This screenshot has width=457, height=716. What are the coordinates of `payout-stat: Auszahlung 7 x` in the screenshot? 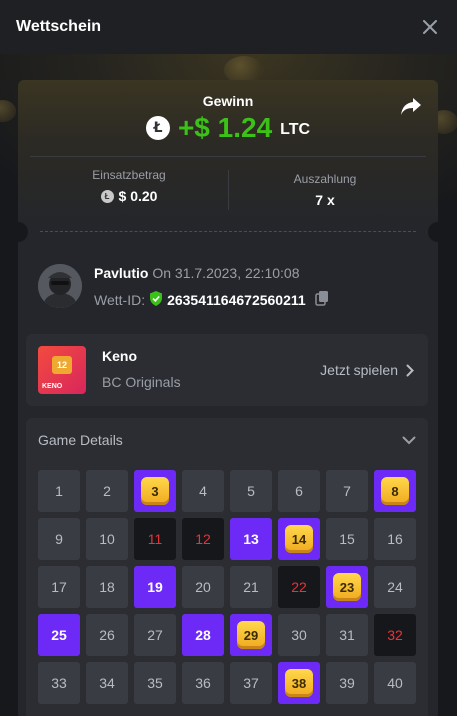 It's located at (325, 190).